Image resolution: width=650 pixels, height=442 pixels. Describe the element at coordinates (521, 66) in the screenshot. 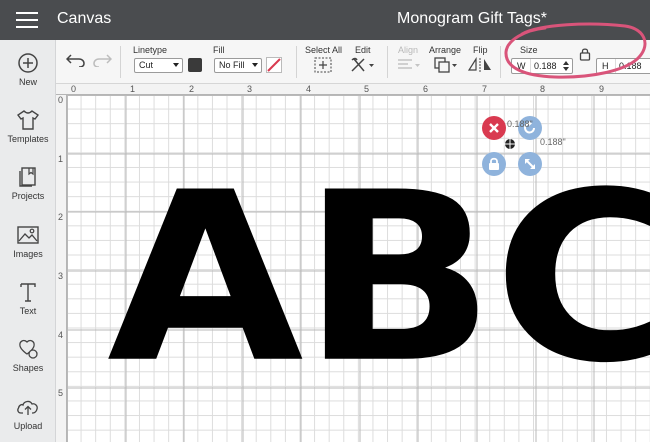

I see `width-label: W` at that location.